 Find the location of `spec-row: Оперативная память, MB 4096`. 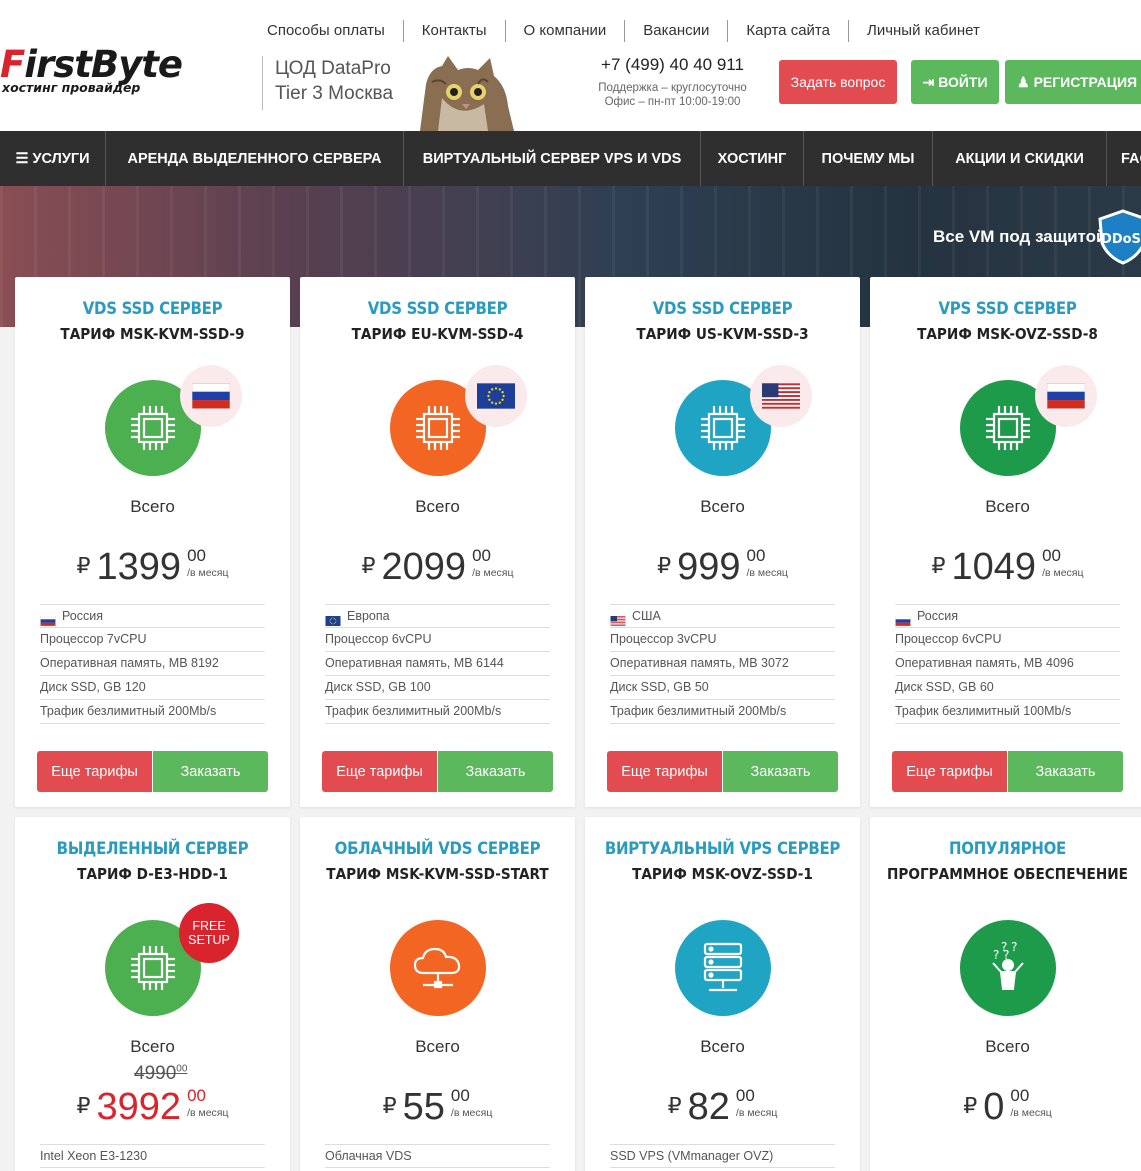

spec-row: Оперативная память, MB 4096 is located at coordinates (1007, 664).